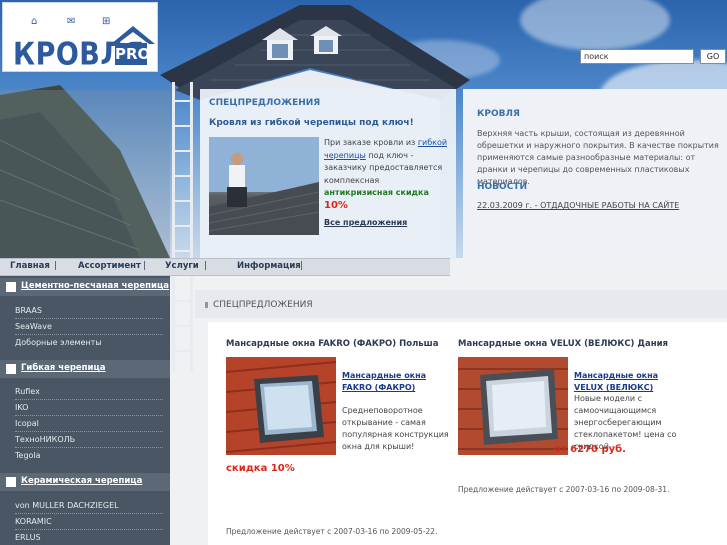  I want to click on sidebar-category-ceramic: Керамическая черепица, so click(85, 482).